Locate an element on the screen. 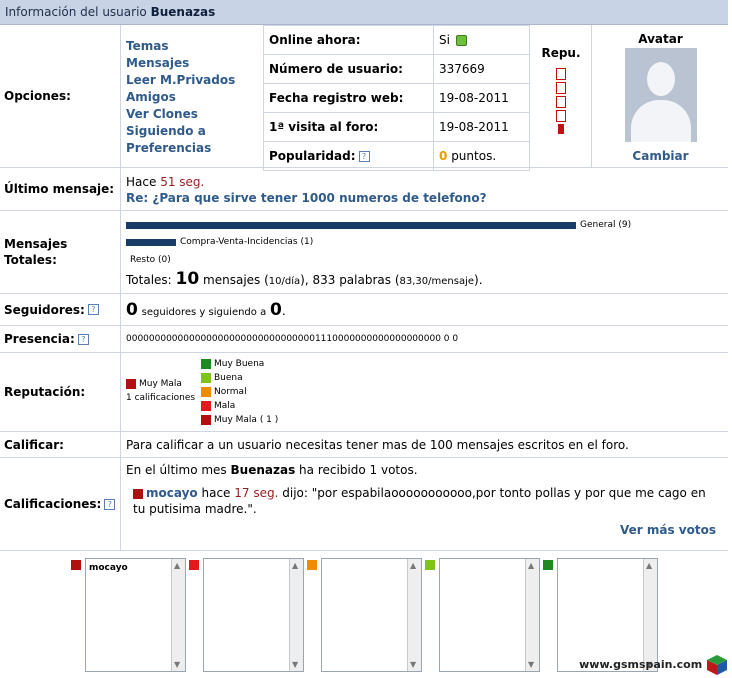 The image size is (732, 678). legend-item: Muy Buena is located at coordinates (239, 364).